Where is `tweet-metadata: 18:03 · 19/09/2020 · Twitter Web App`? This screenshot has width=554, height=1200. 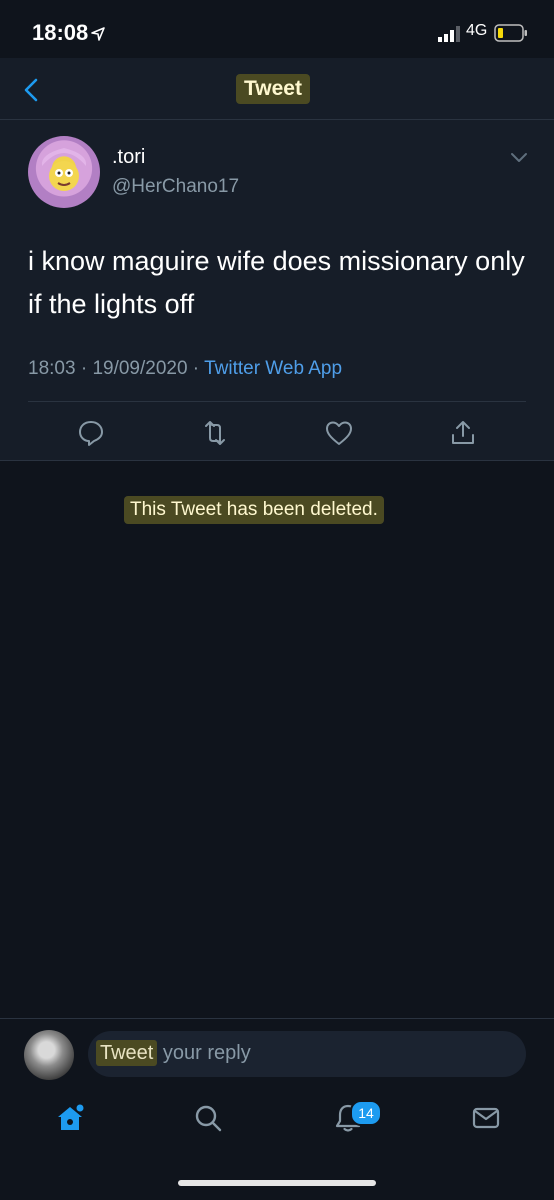 tweet-metadata: 18:03 · 19/09/2020 · Twitter Web App is located at coordinates (185, 369).